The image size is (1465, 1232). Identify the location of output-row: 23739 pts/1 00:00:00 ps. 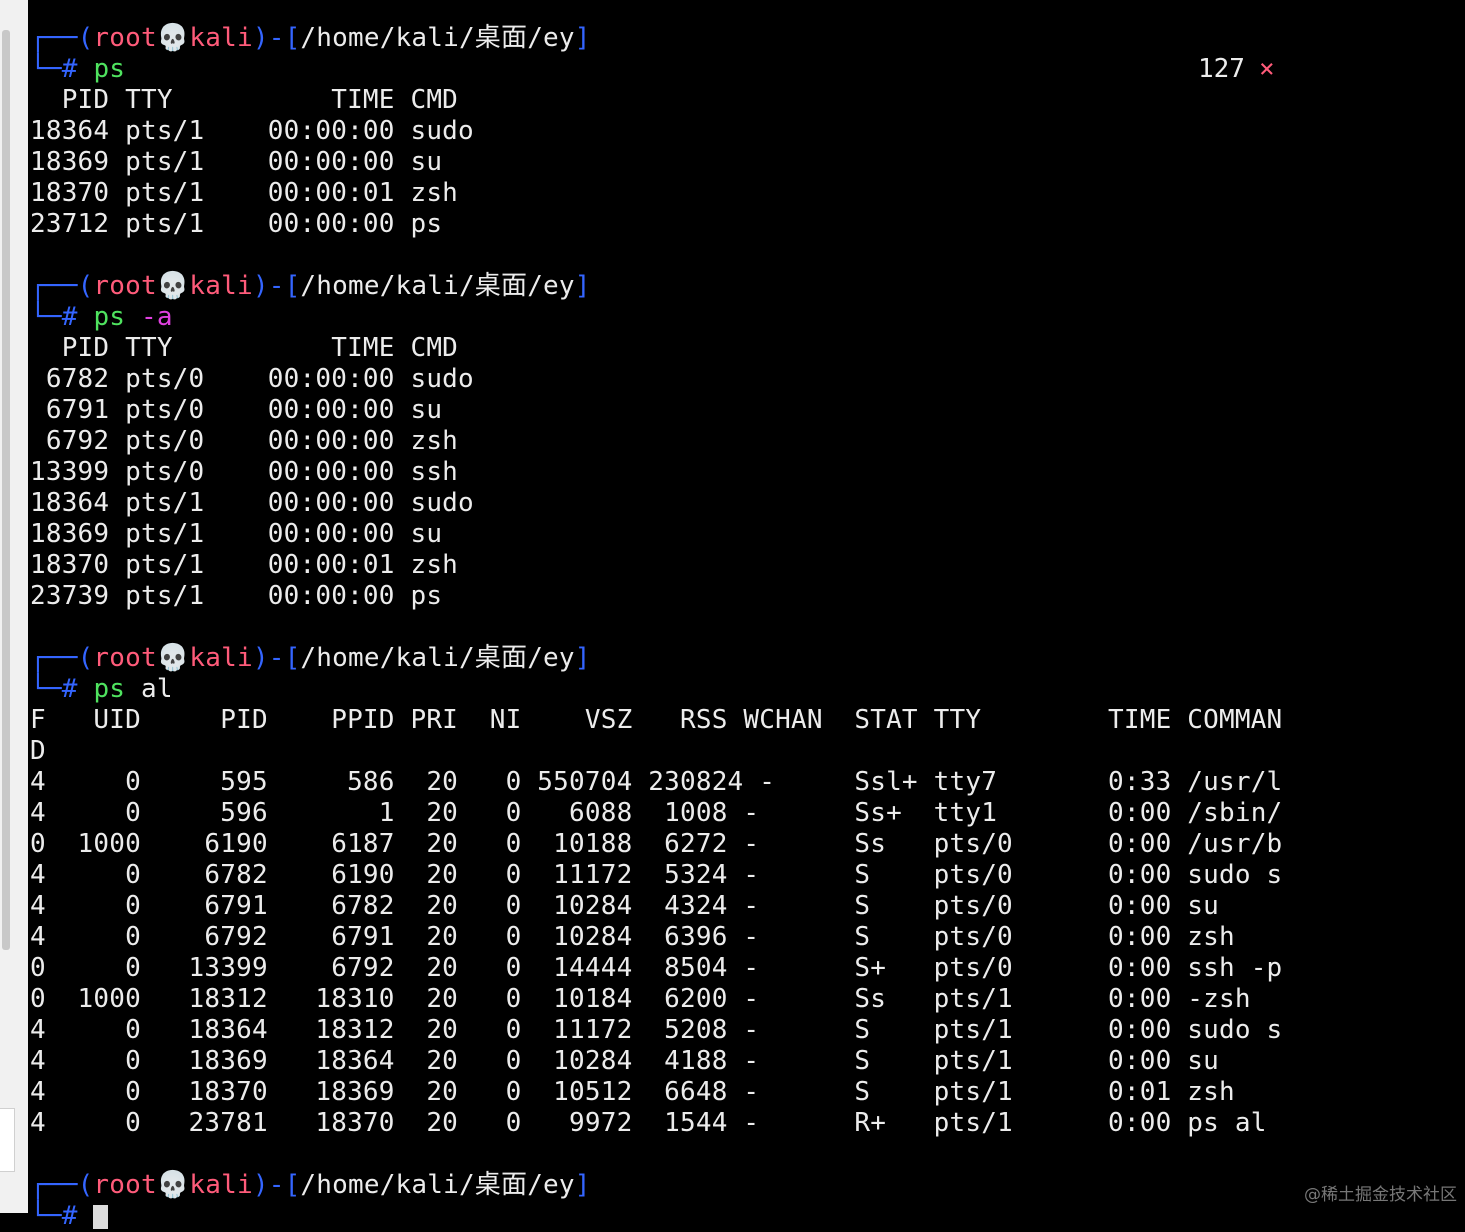
(236, 596).